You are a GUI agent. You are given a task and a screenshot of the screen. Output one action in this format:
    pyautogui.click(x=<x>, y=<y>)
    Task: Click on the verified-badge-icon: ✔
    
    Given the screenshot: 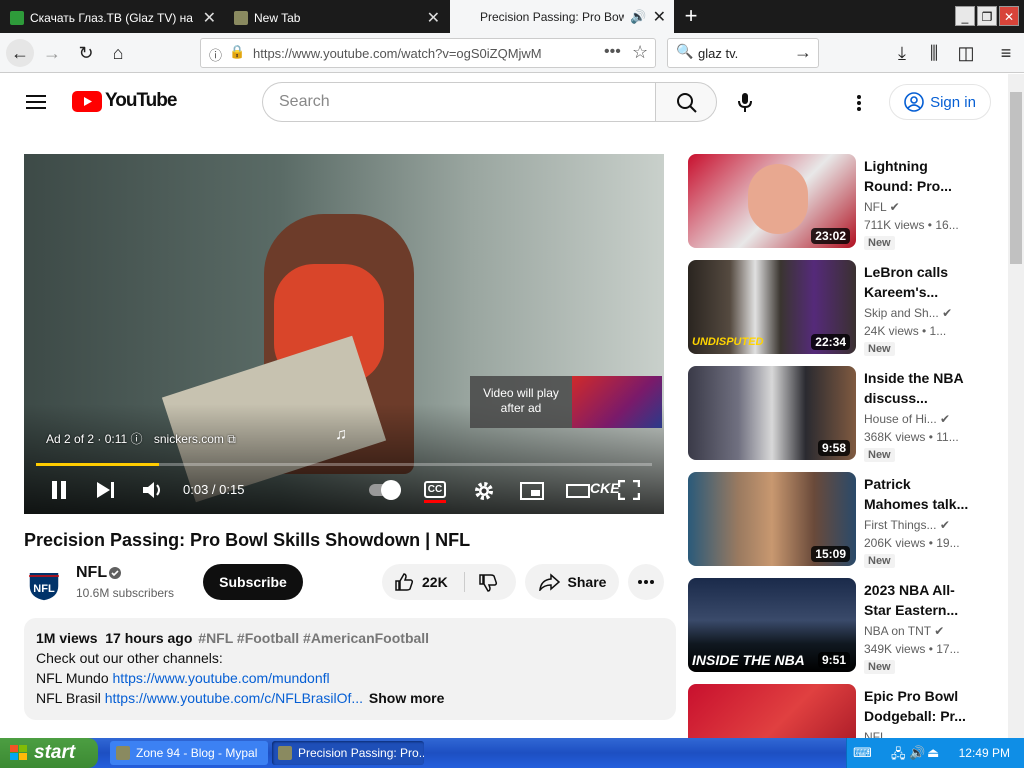 What is the action you would take?
    pyautogui.click(x=944, y=525)
    